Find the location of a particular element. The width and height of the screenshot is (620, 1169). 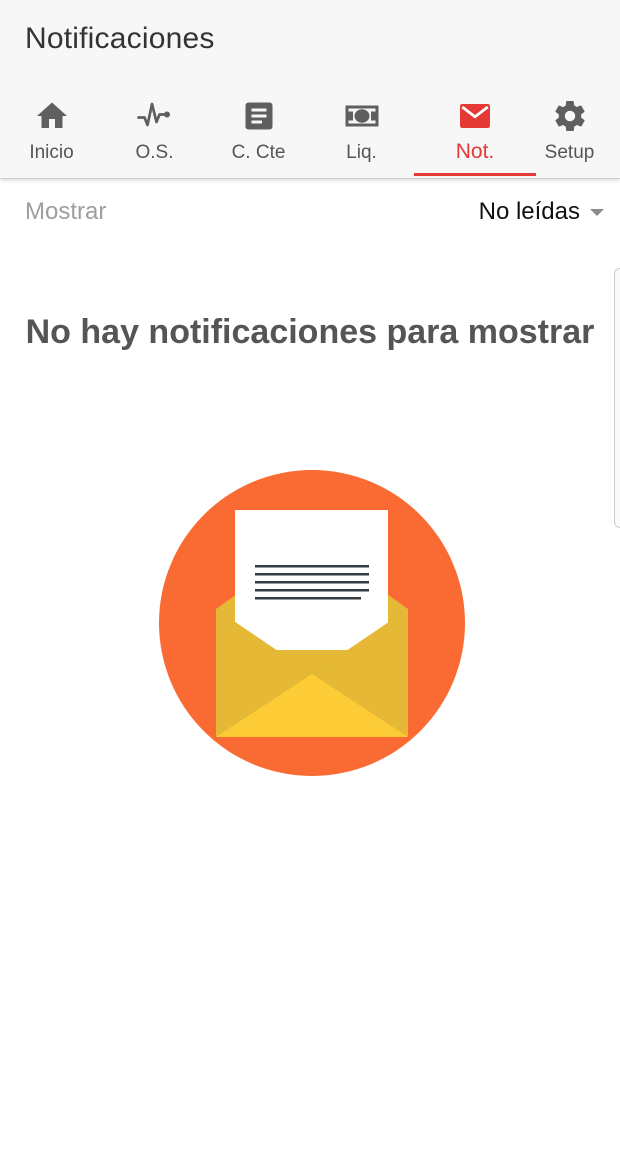

tab-cuenta-corriente: C. Cte is located at coordinates (258, 134).